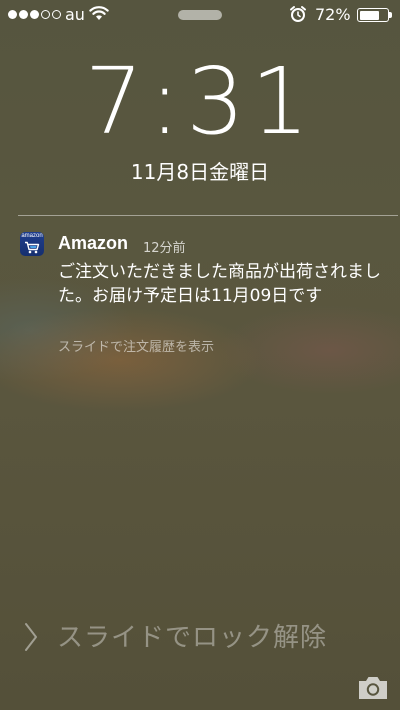 The height and width of the screenshot is (710, 400). What do you see at coordinates (208, 215) in the screenshot?
I see `divider` at bounding box center [208, 215].